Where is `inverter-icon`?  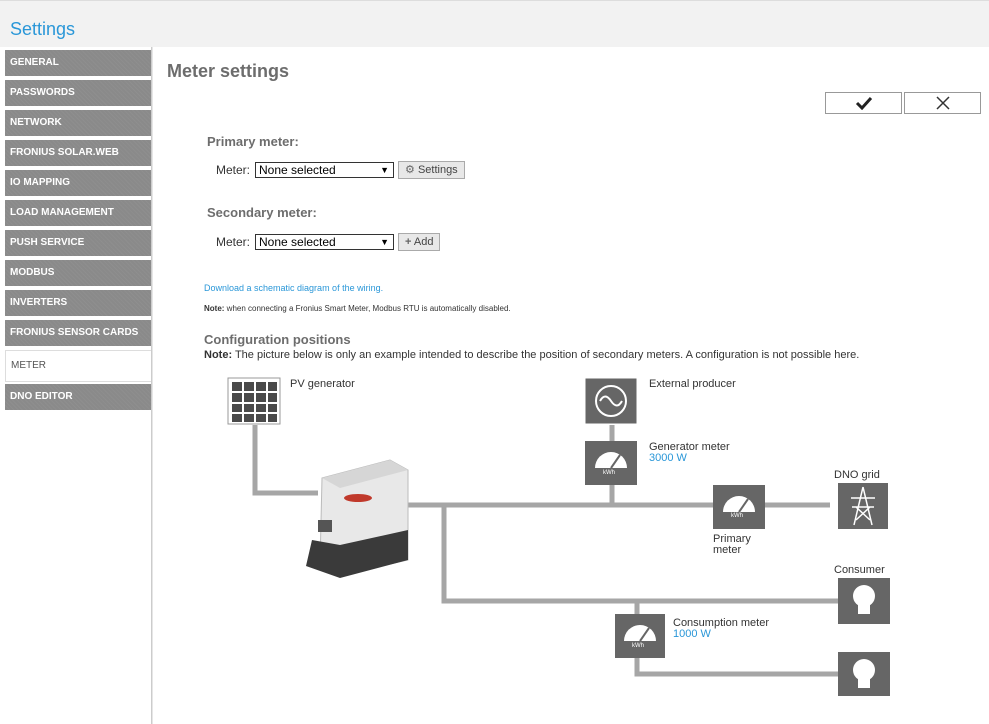 inverter-icon is located at coordinates (357, 518).